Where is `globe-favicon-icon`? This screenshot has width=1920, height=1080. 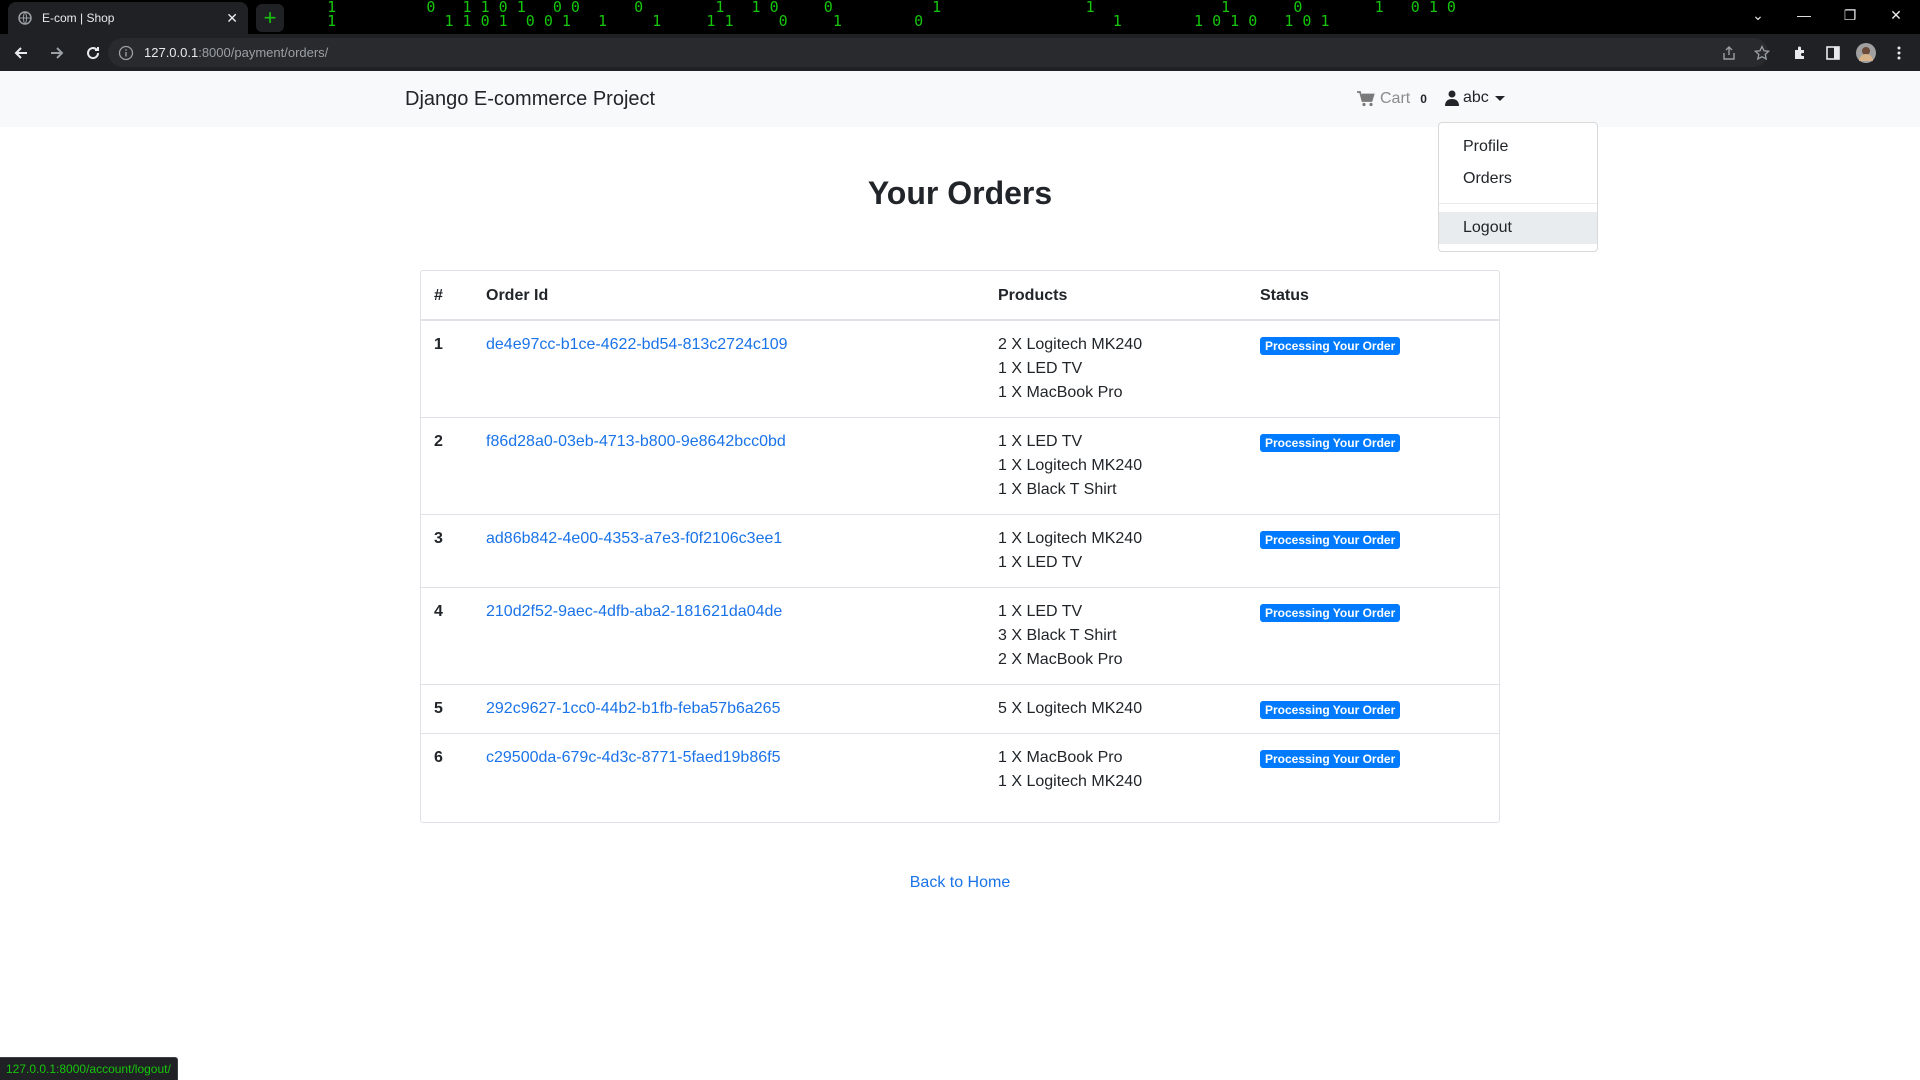
globe-favicon-icon is located at coordinates (25, 18).